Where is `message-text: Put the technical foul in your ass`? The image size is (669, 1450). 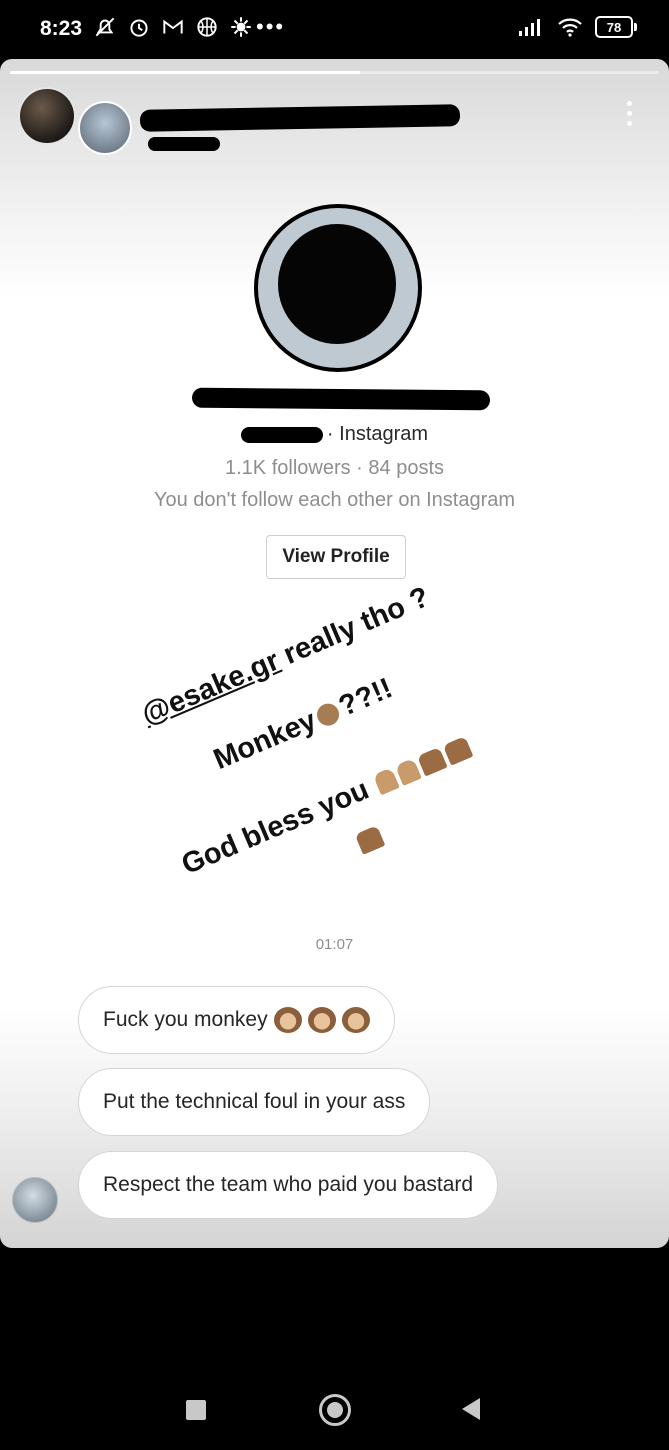
message-text: Put the technical foul in your ass is located at coordinates (254, 1101).